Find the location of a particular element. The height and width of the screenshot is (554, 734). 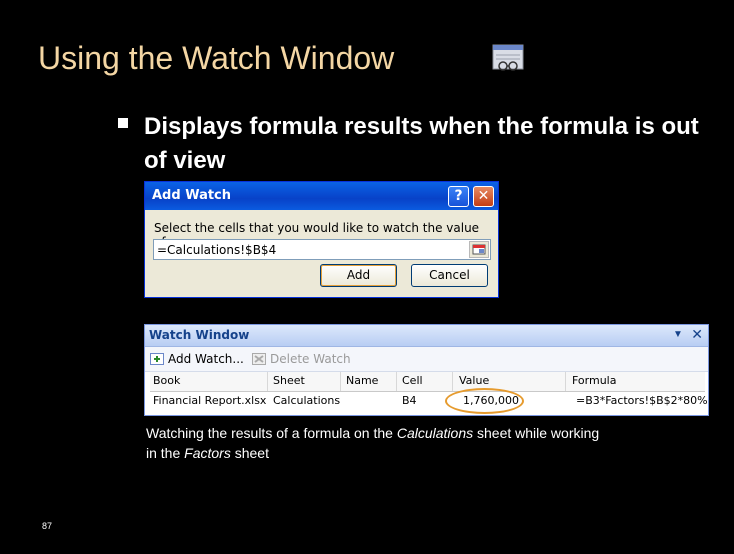

page-number: 87 is located at coordinates (47, 526).